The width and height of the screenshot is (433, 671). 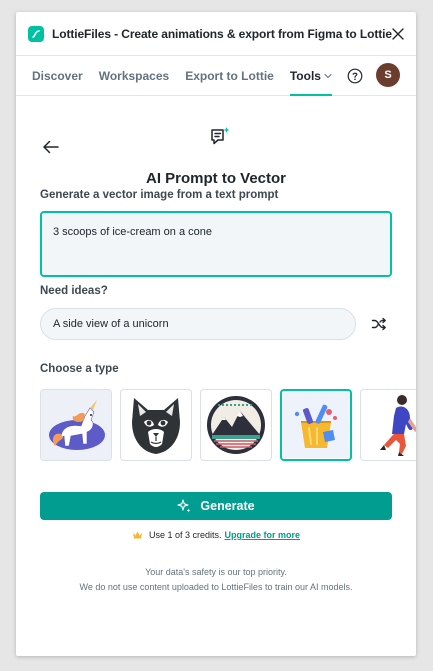 I want to click on sparkle-icon, so click(x=184, y=506).